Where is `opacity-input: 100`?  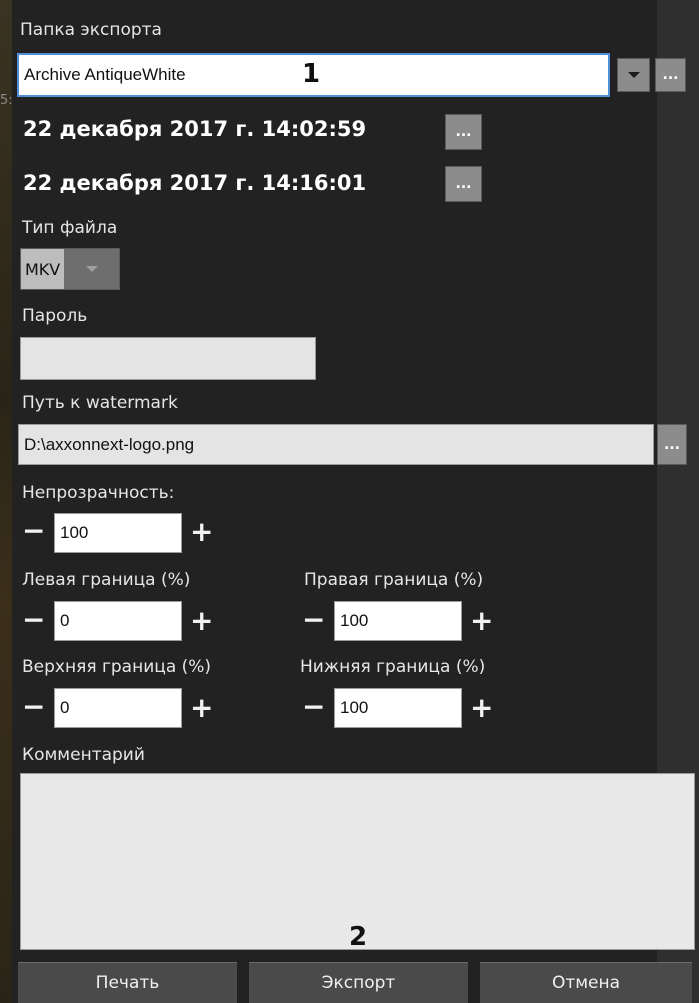
opacity-input: 100 is located at coordinates (118, 533).